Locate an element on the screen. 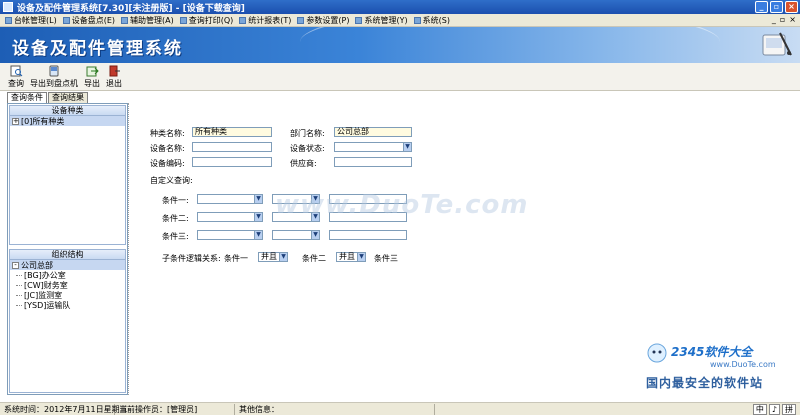 The image size is (800, 415). logic-condition-2: 条件二 is located at coordinates (314, 258).